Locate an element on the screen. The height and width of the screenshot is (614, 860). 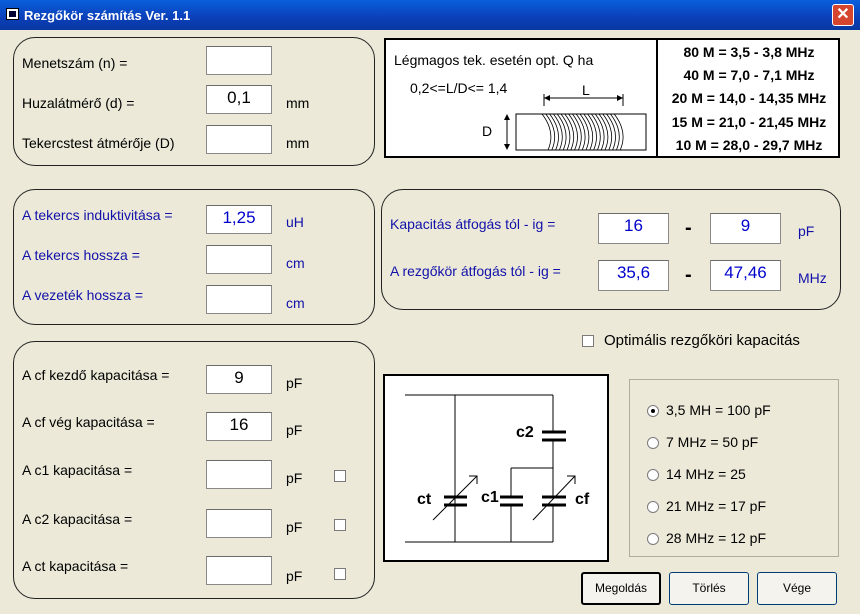
cf-end-label: A cf vég kapacitása = is located at coordinates (88, 422).